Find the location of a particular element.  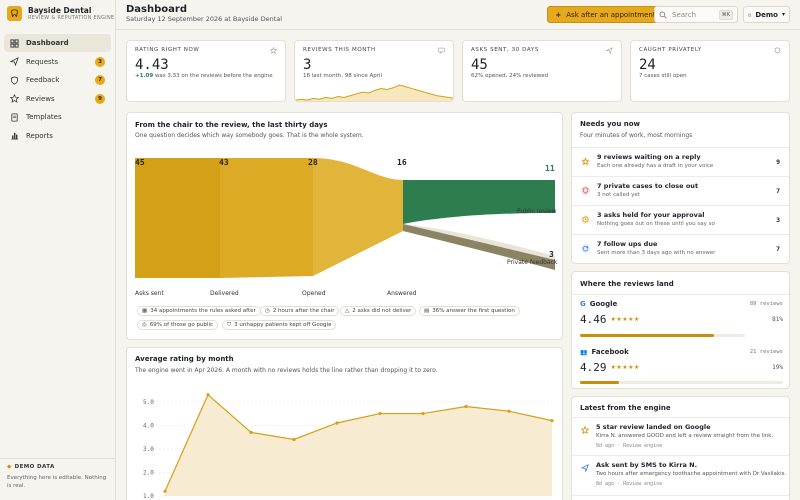

stat-value: 3 is located at coordinates (307, 65).